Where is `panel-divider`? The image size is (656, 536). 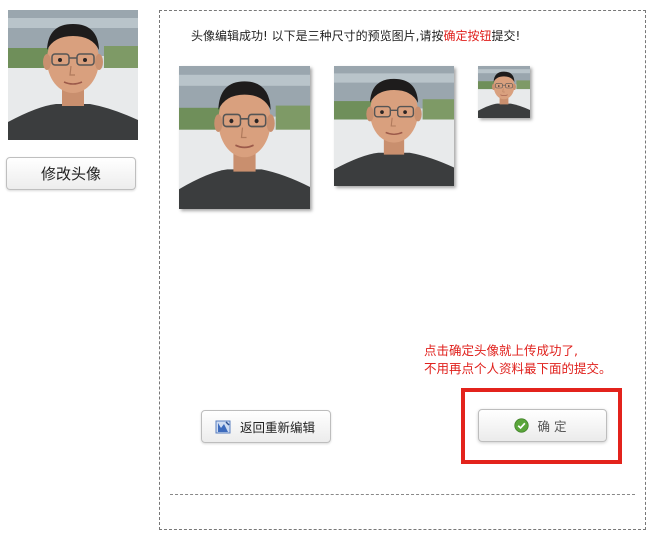
panel-divider is located at coordinates (402, 494).